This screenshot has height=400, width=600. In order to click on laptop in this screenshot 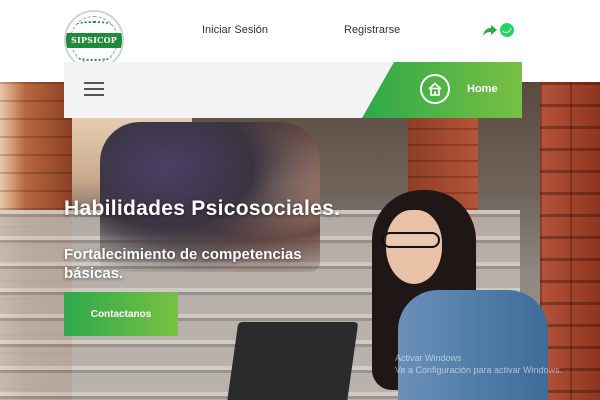, I will do `click(292, 361)`.